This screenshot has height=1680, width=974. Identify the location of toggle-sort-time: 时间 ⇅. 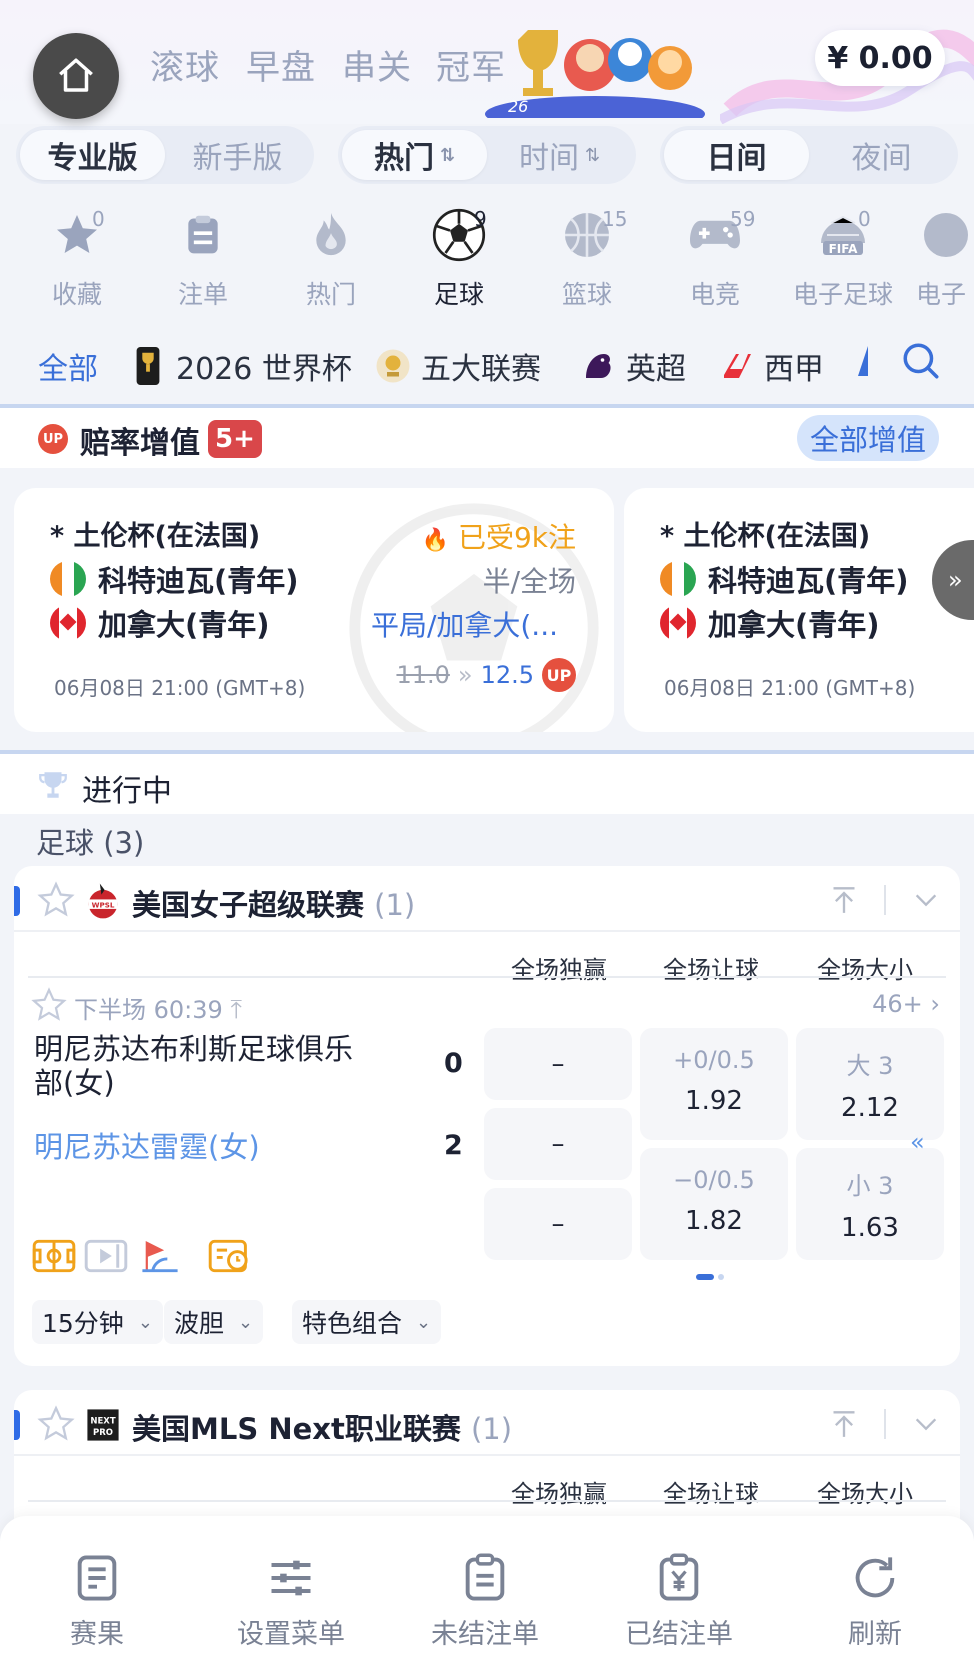
(559, 155).